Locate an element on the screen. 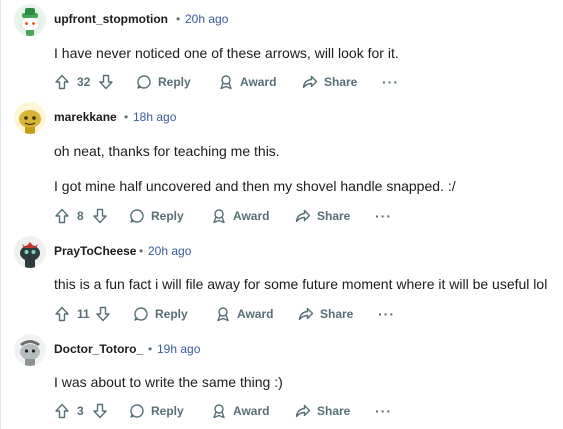 This screenshot has height=429, width=563. username: marekkane is located at coordinates (85, 117).